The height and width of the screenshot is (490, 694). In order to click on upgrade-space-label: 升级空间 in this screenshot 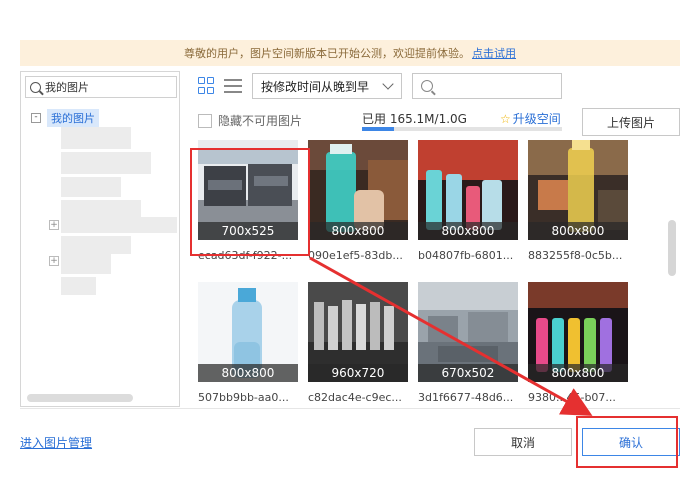, I will do `click(536, 119)`.